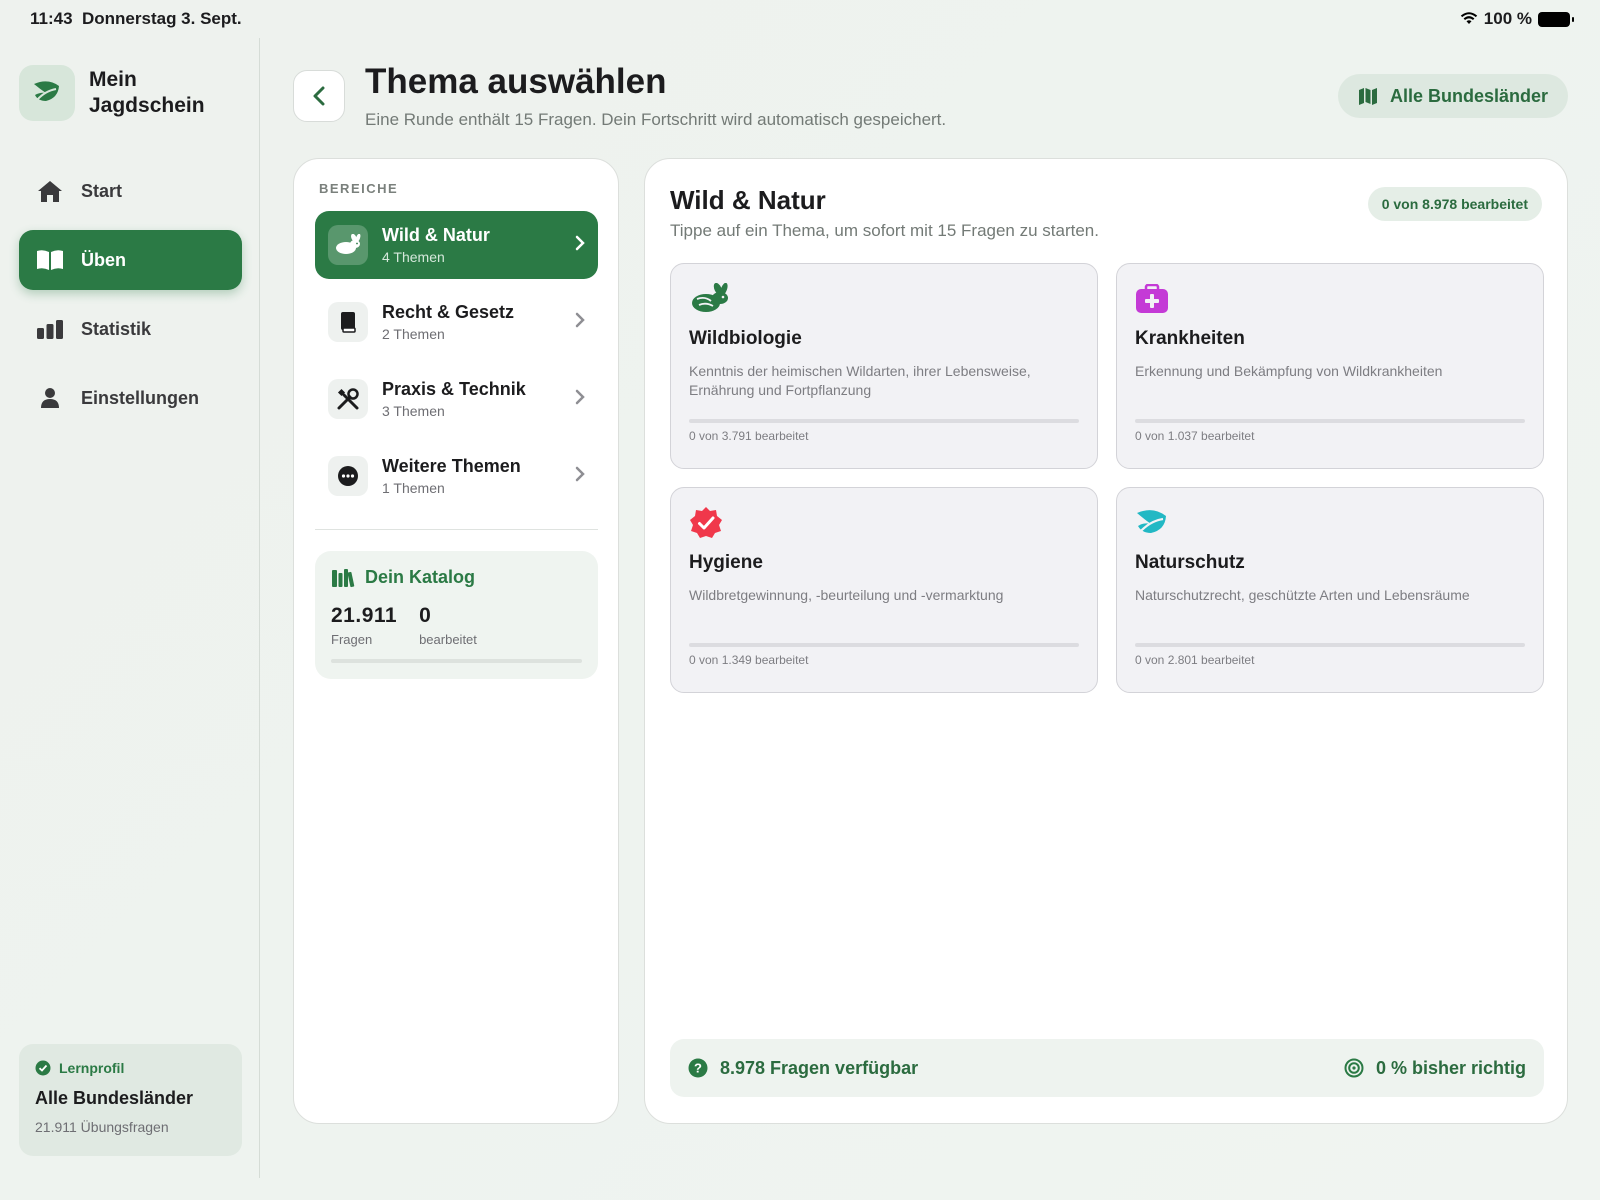 This screenshot has height=1200, width=1600. Describe the element at coordinates (726, 562) in the screenshot. I see `topic-name: Hygiene` at that location.